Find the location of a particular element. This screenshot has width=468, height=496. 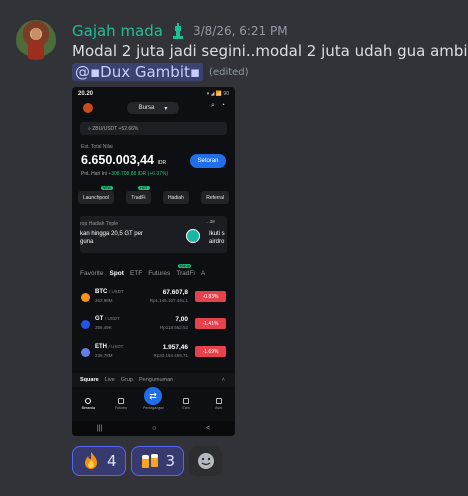

action-tradfi: TradFi HOT is located at coordinates (138, 195).